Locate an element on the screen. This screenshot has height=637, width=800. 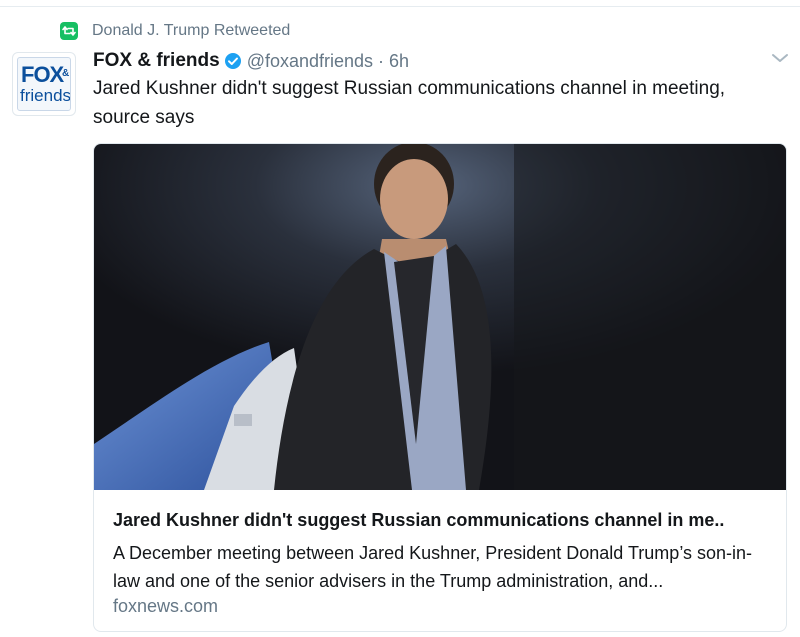
fox-and-friends-logo: FOX & friends is located at coordinates (44, 84).